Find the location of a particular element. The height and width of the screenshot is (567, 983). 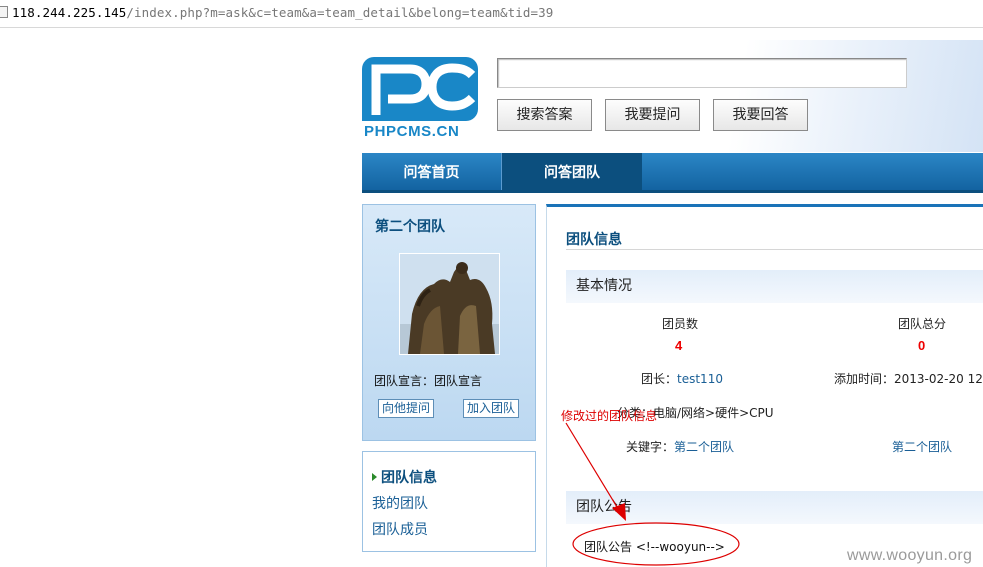

logo-mark is located at coordinates (420, 89).